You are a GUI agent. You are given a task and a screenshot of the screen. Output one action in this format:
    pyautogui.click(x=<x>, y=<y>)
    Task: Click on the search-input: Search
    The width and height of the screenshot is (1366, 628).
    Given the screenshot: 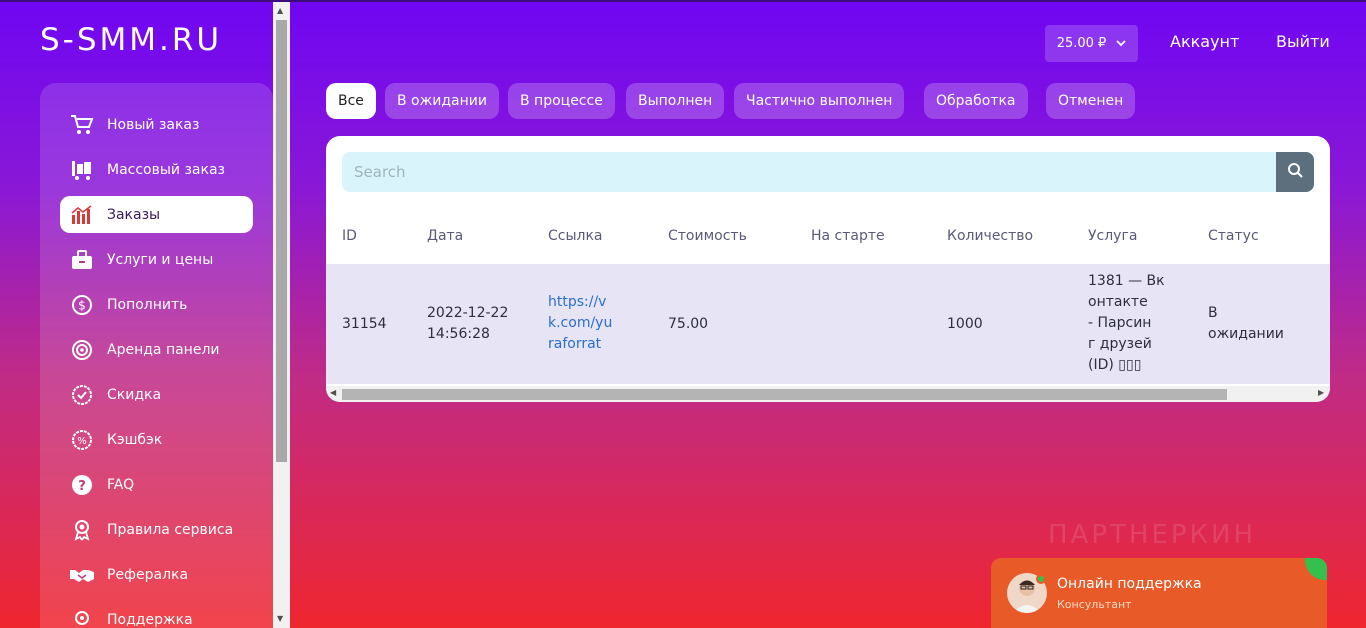 What is the action you would take?
    pyautogui.click(x=380, y=172)
    